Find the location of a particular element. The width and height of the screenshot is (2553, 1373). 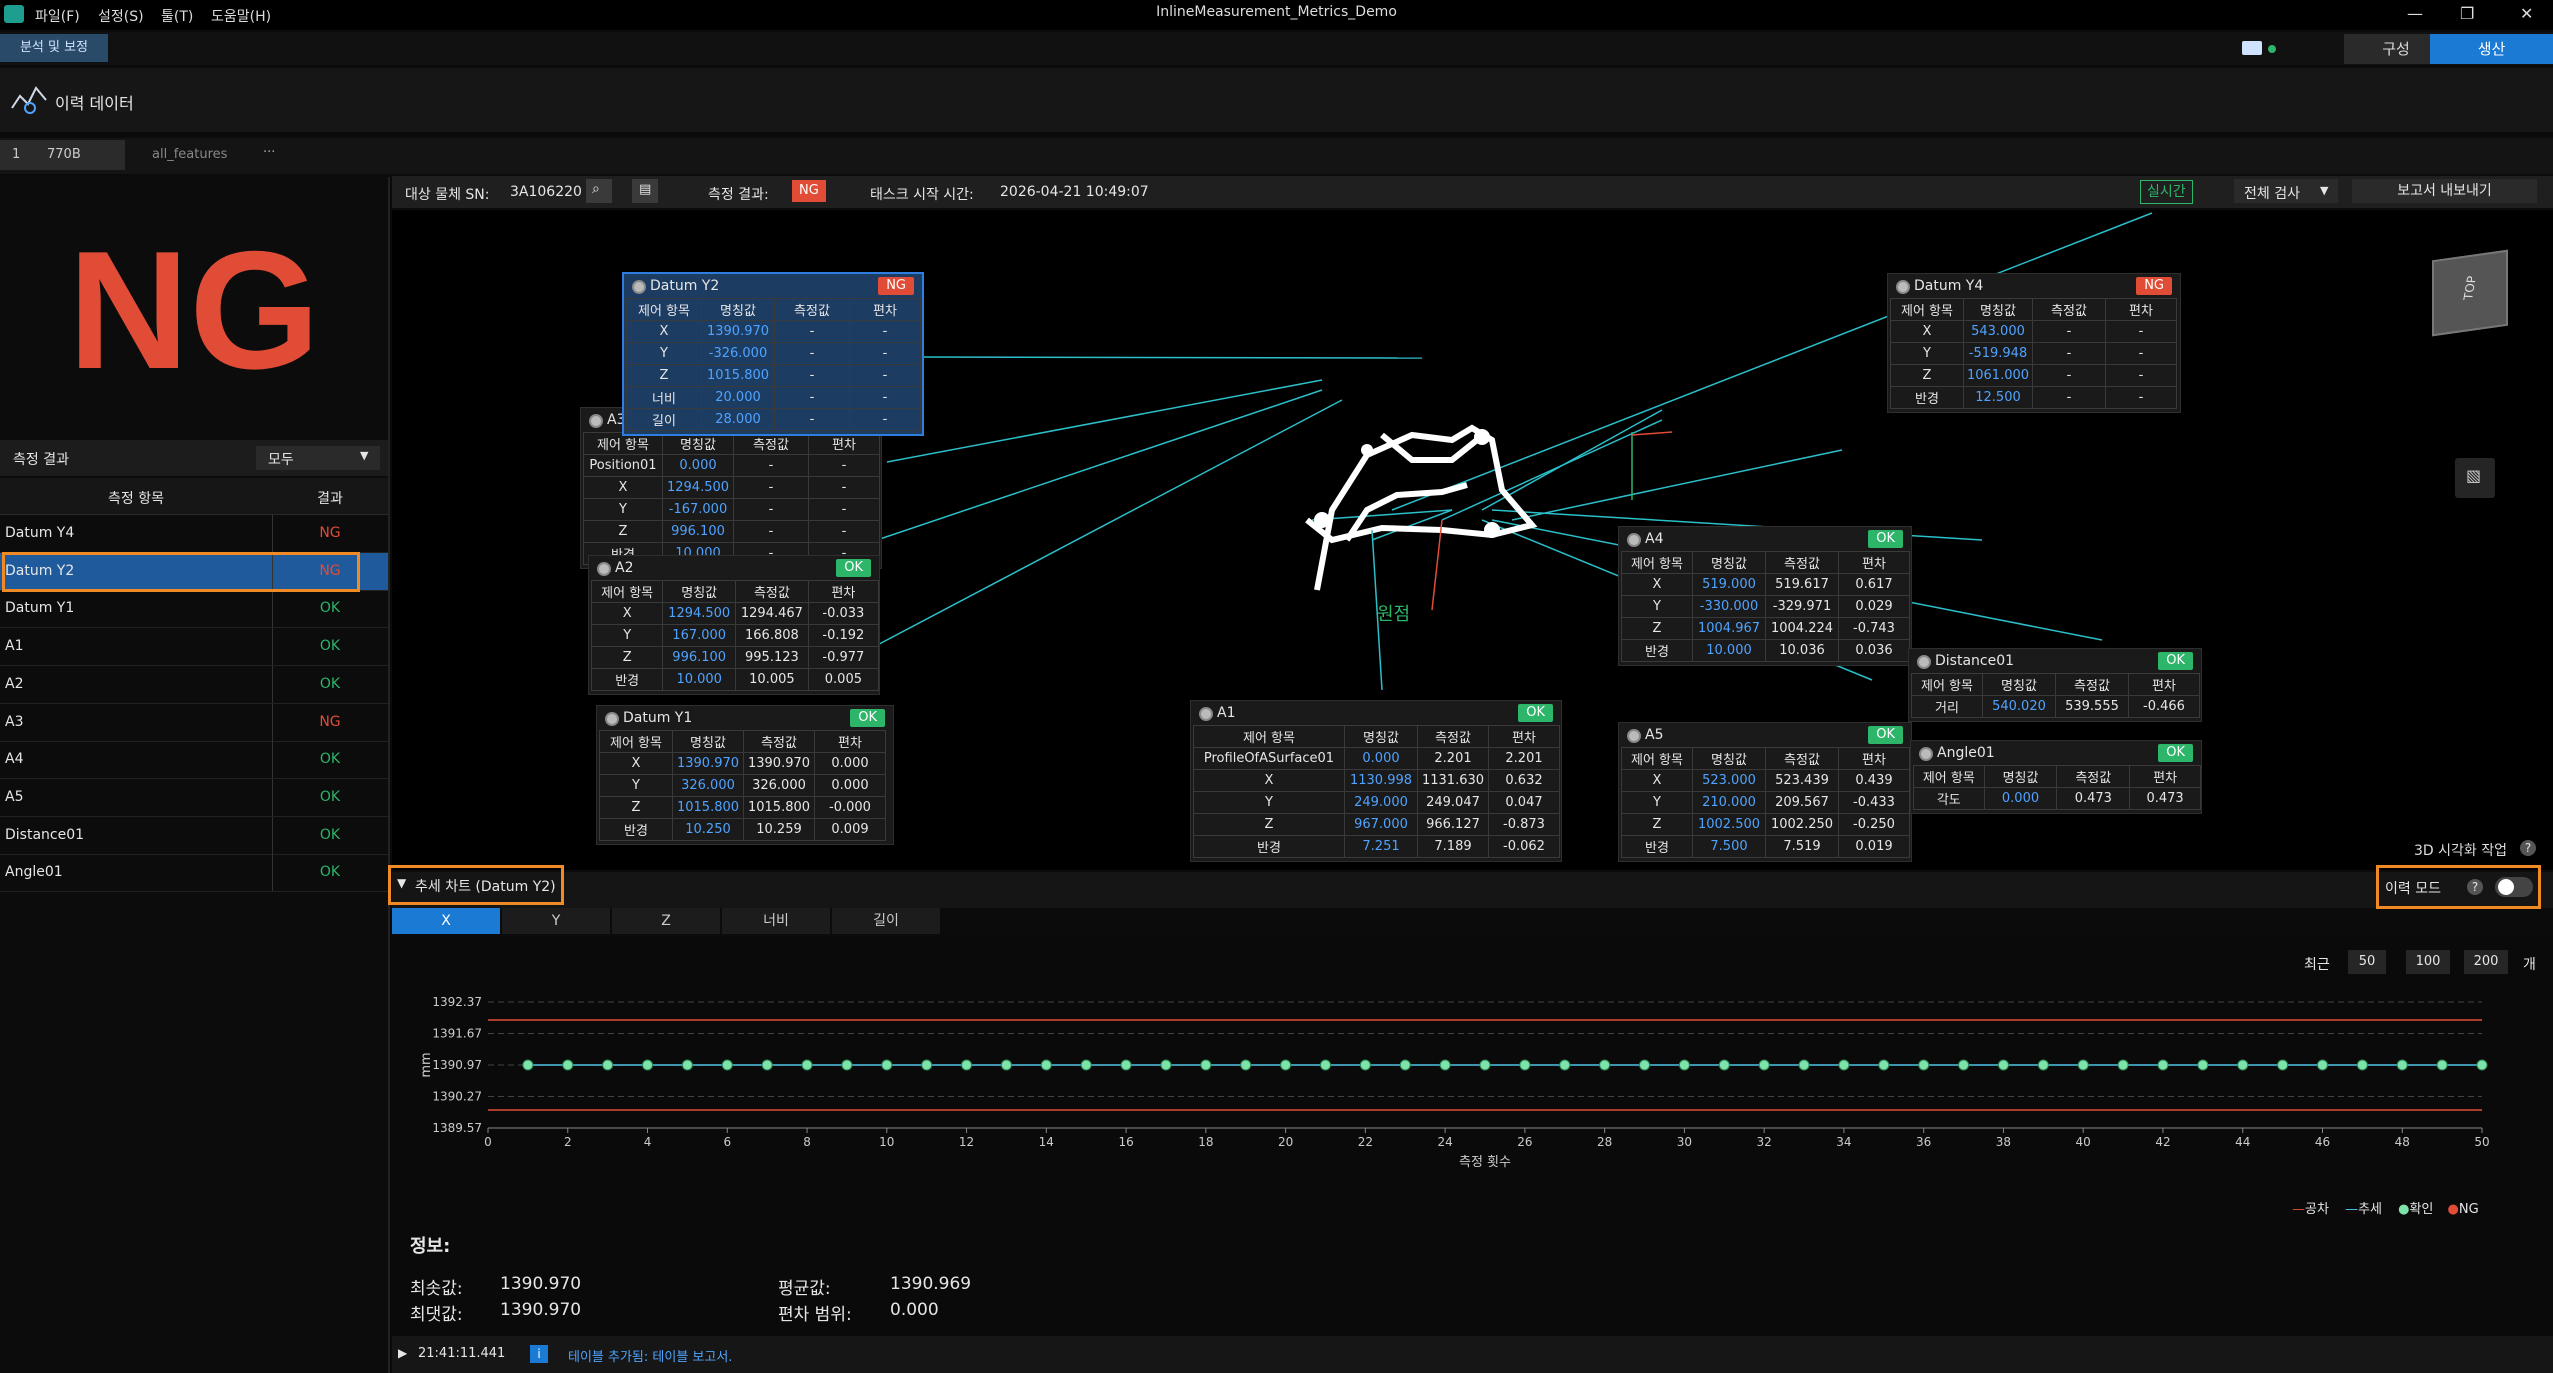

list-item: Distance01 OK is located at coordinates (194, 835).